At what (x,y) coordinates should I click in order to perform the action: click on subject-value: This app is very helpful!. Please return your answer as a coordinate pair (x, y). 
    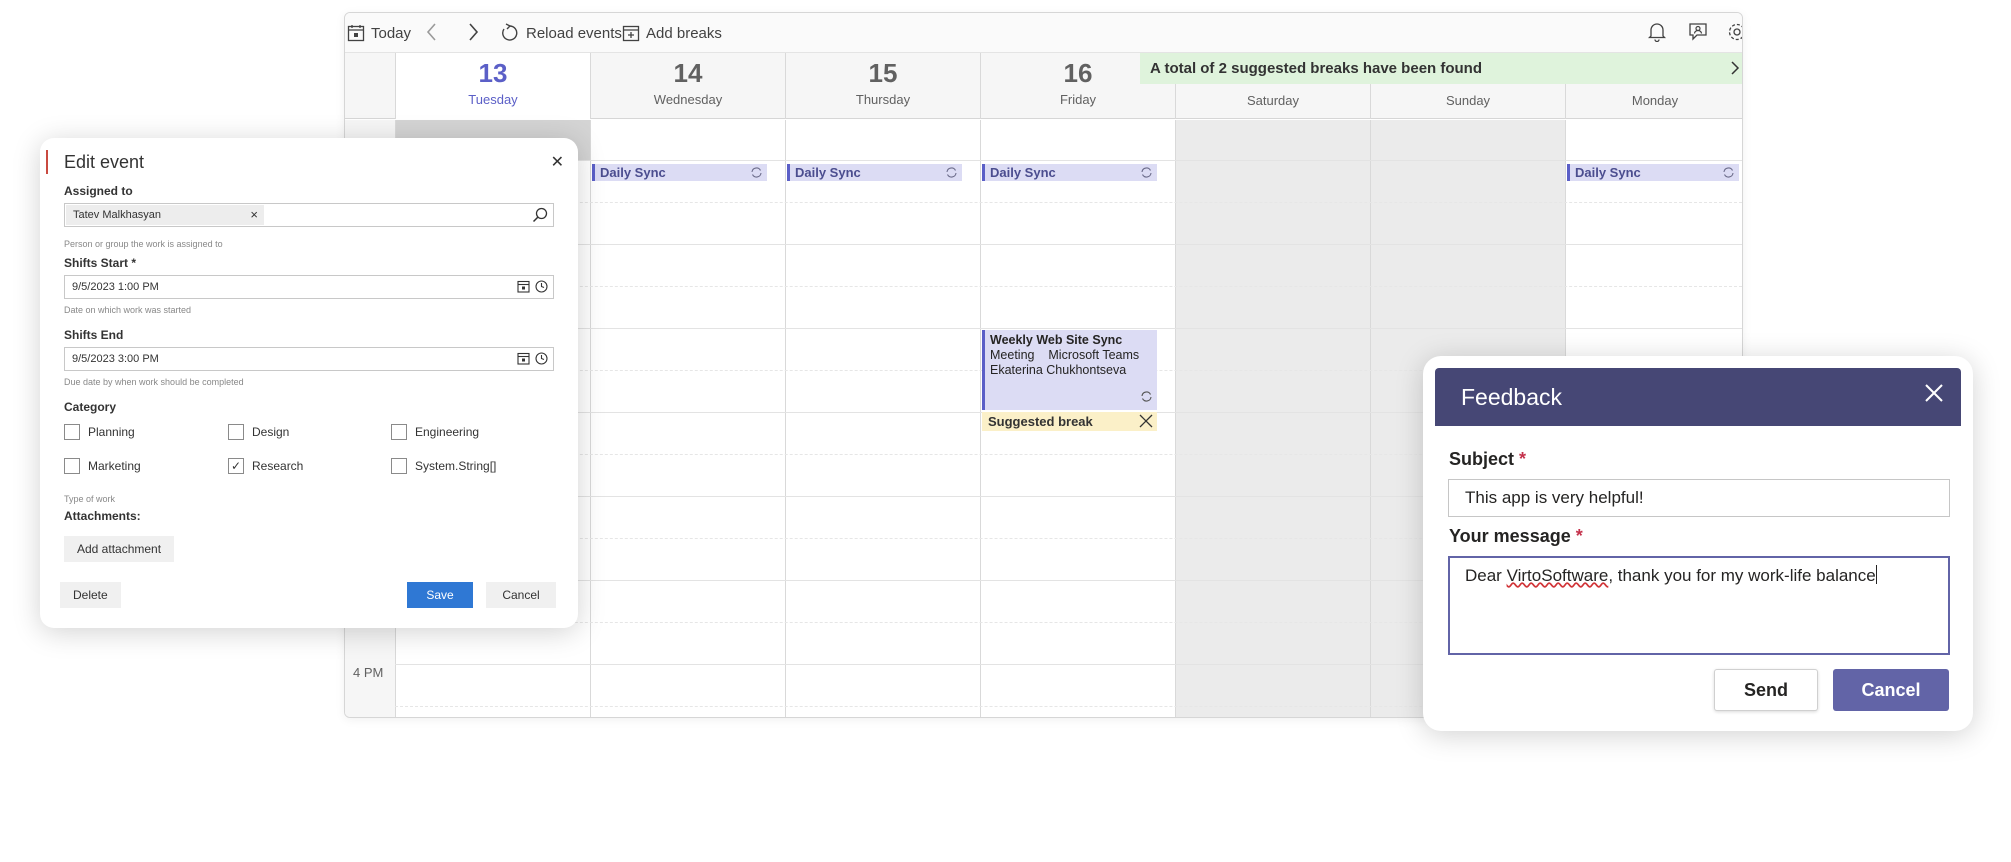
    Looking at the image, I should click on (1554, 497).